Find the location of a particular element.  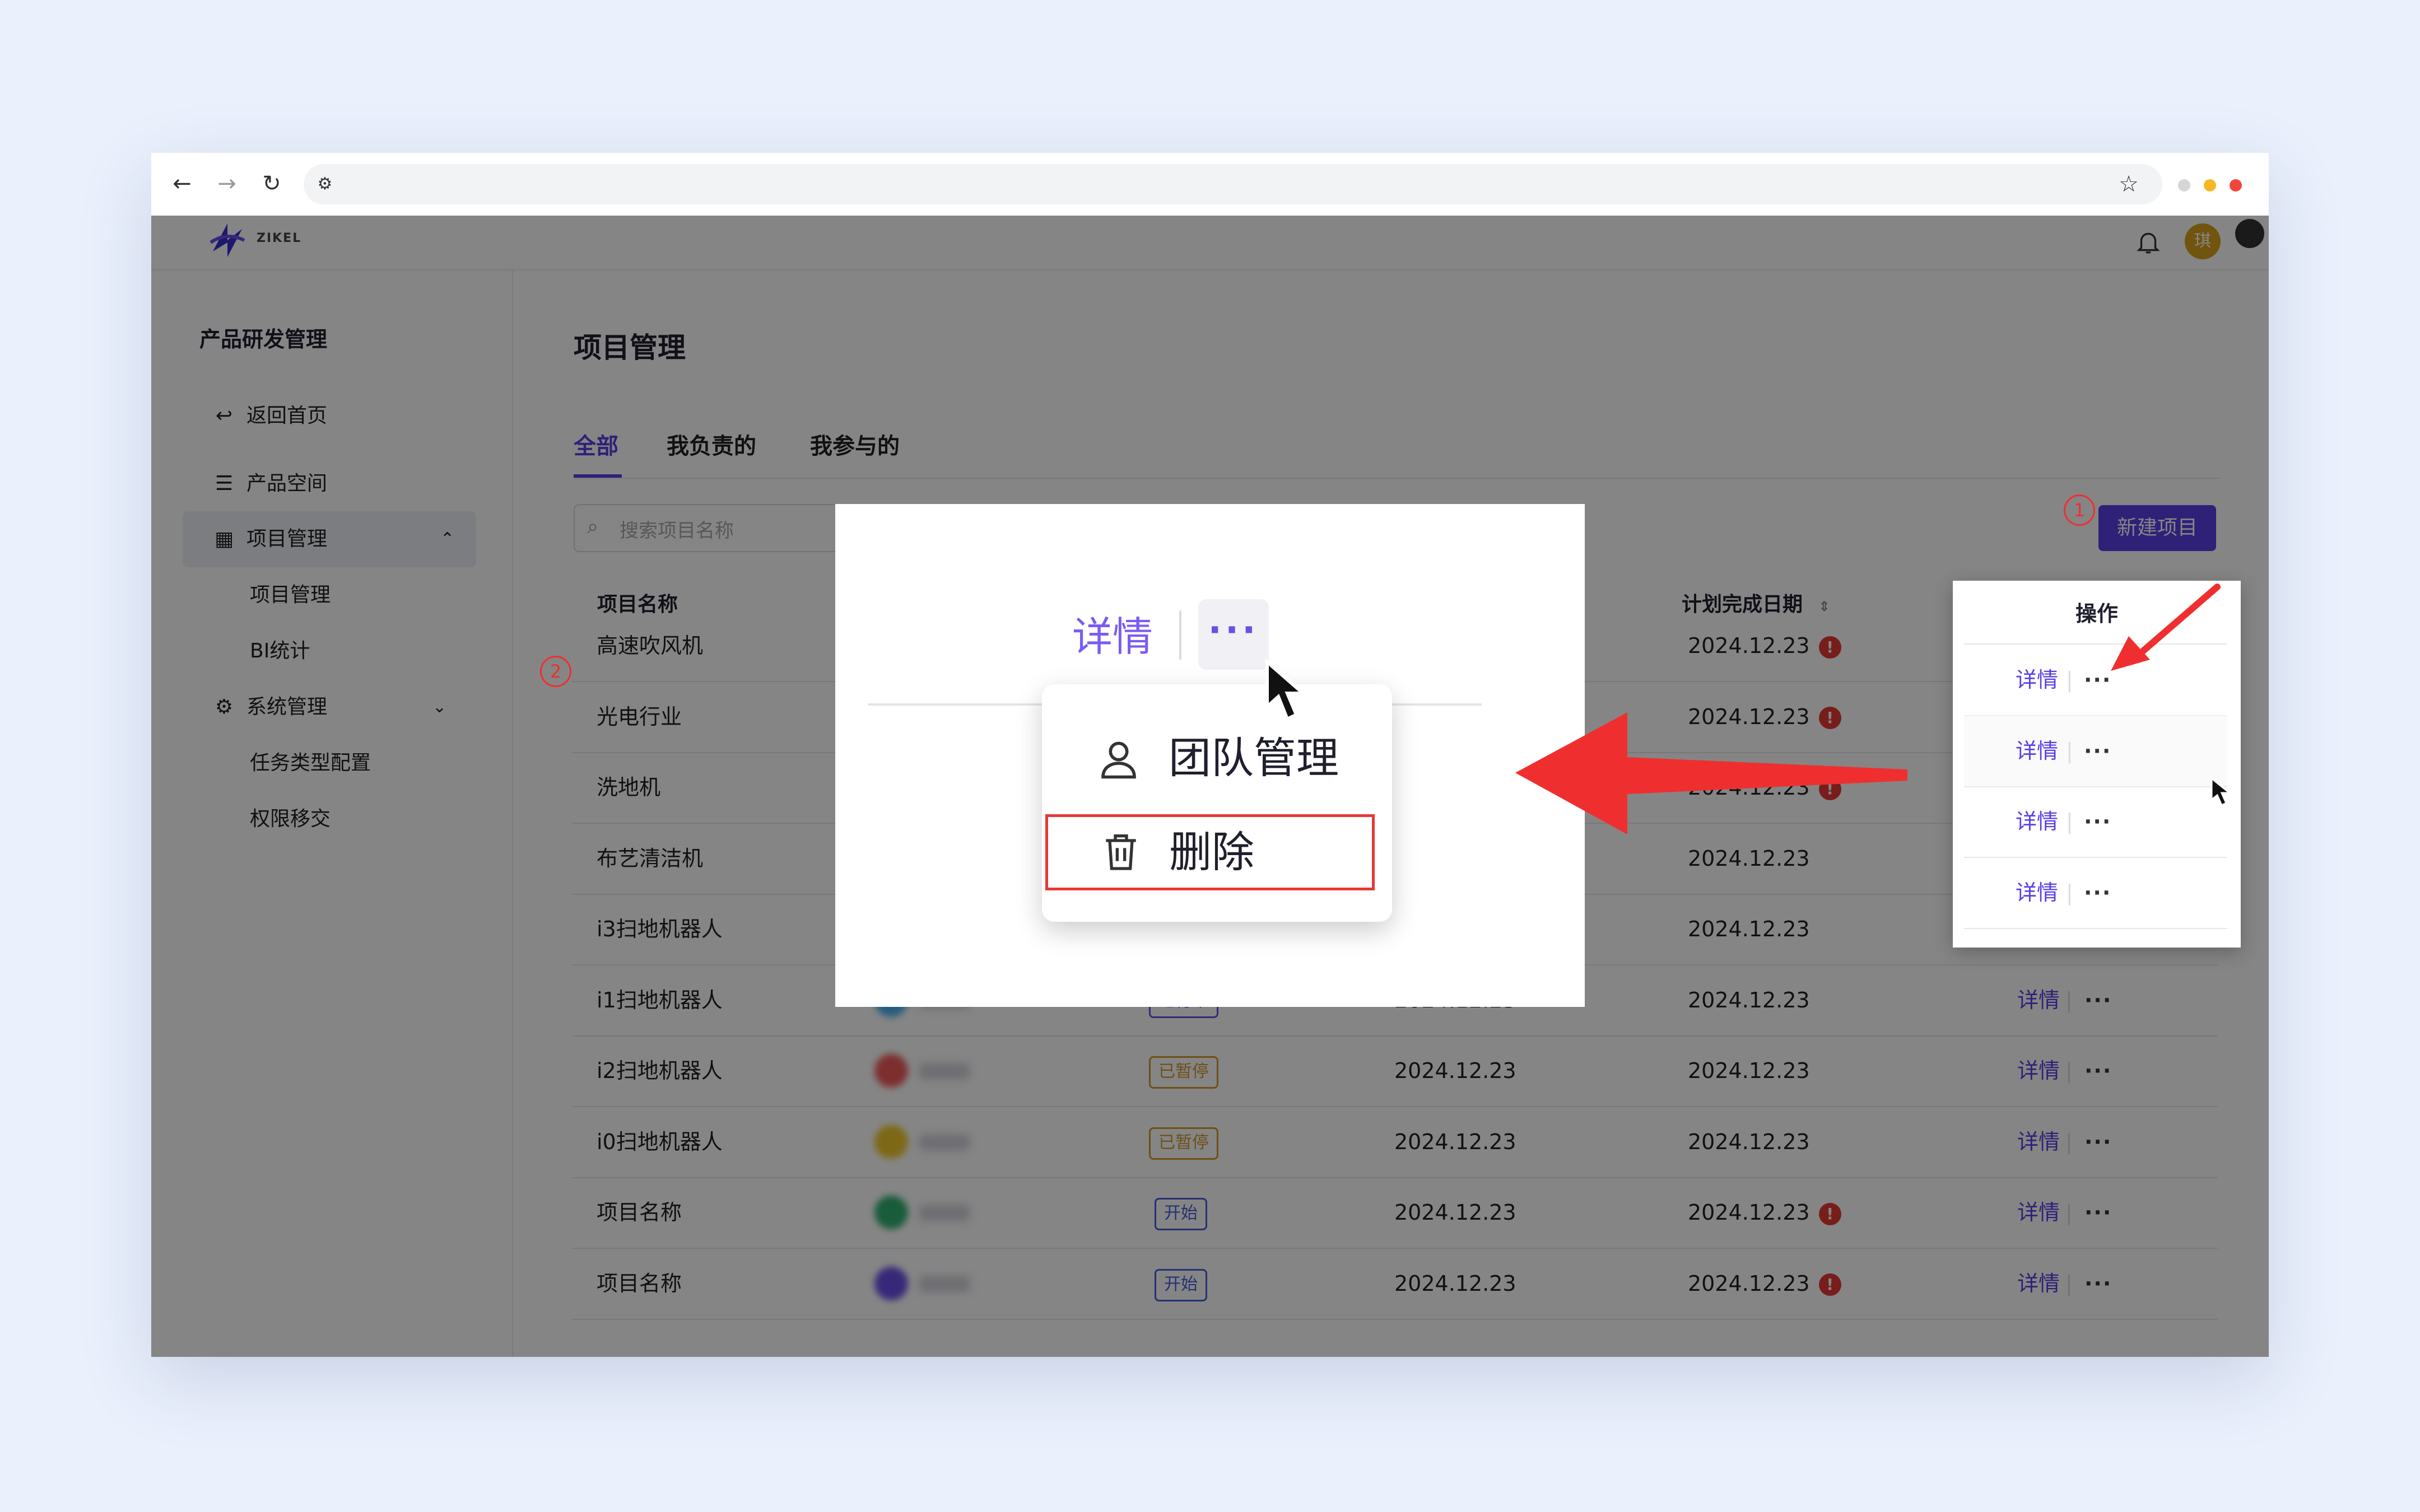

step-2-marker: 2 is located at coordinates (555, 672).